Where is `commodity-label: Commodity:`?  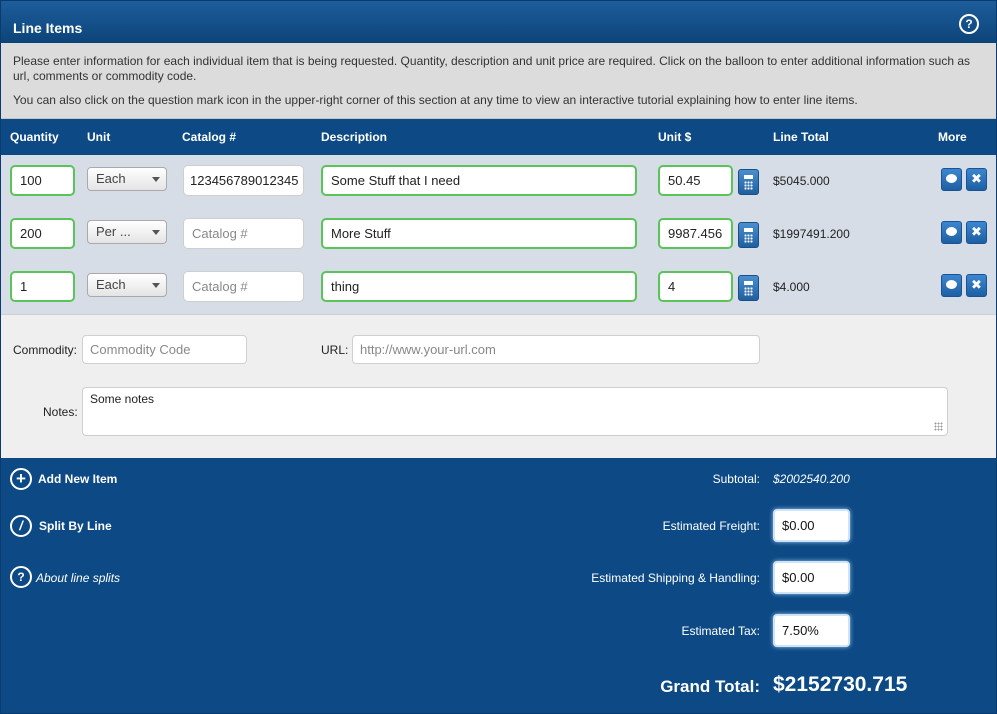
commodity-label: Commodity: is located at coordinates (45, 350).